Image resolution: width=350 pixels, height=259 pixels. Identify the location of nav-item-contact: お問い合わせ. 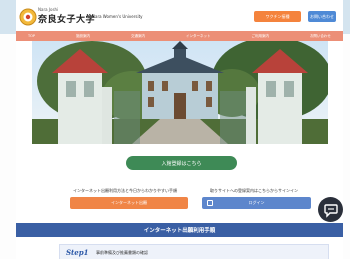
(320, 36).